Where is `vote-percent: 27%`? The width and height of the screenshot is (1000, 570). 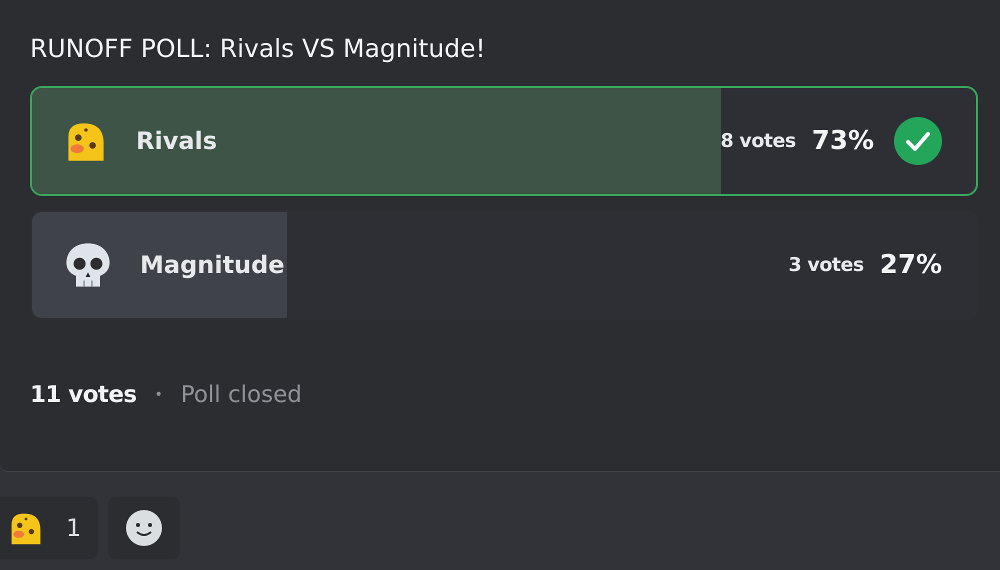 vote-percent: 27% is located at coordinates (911, 265).